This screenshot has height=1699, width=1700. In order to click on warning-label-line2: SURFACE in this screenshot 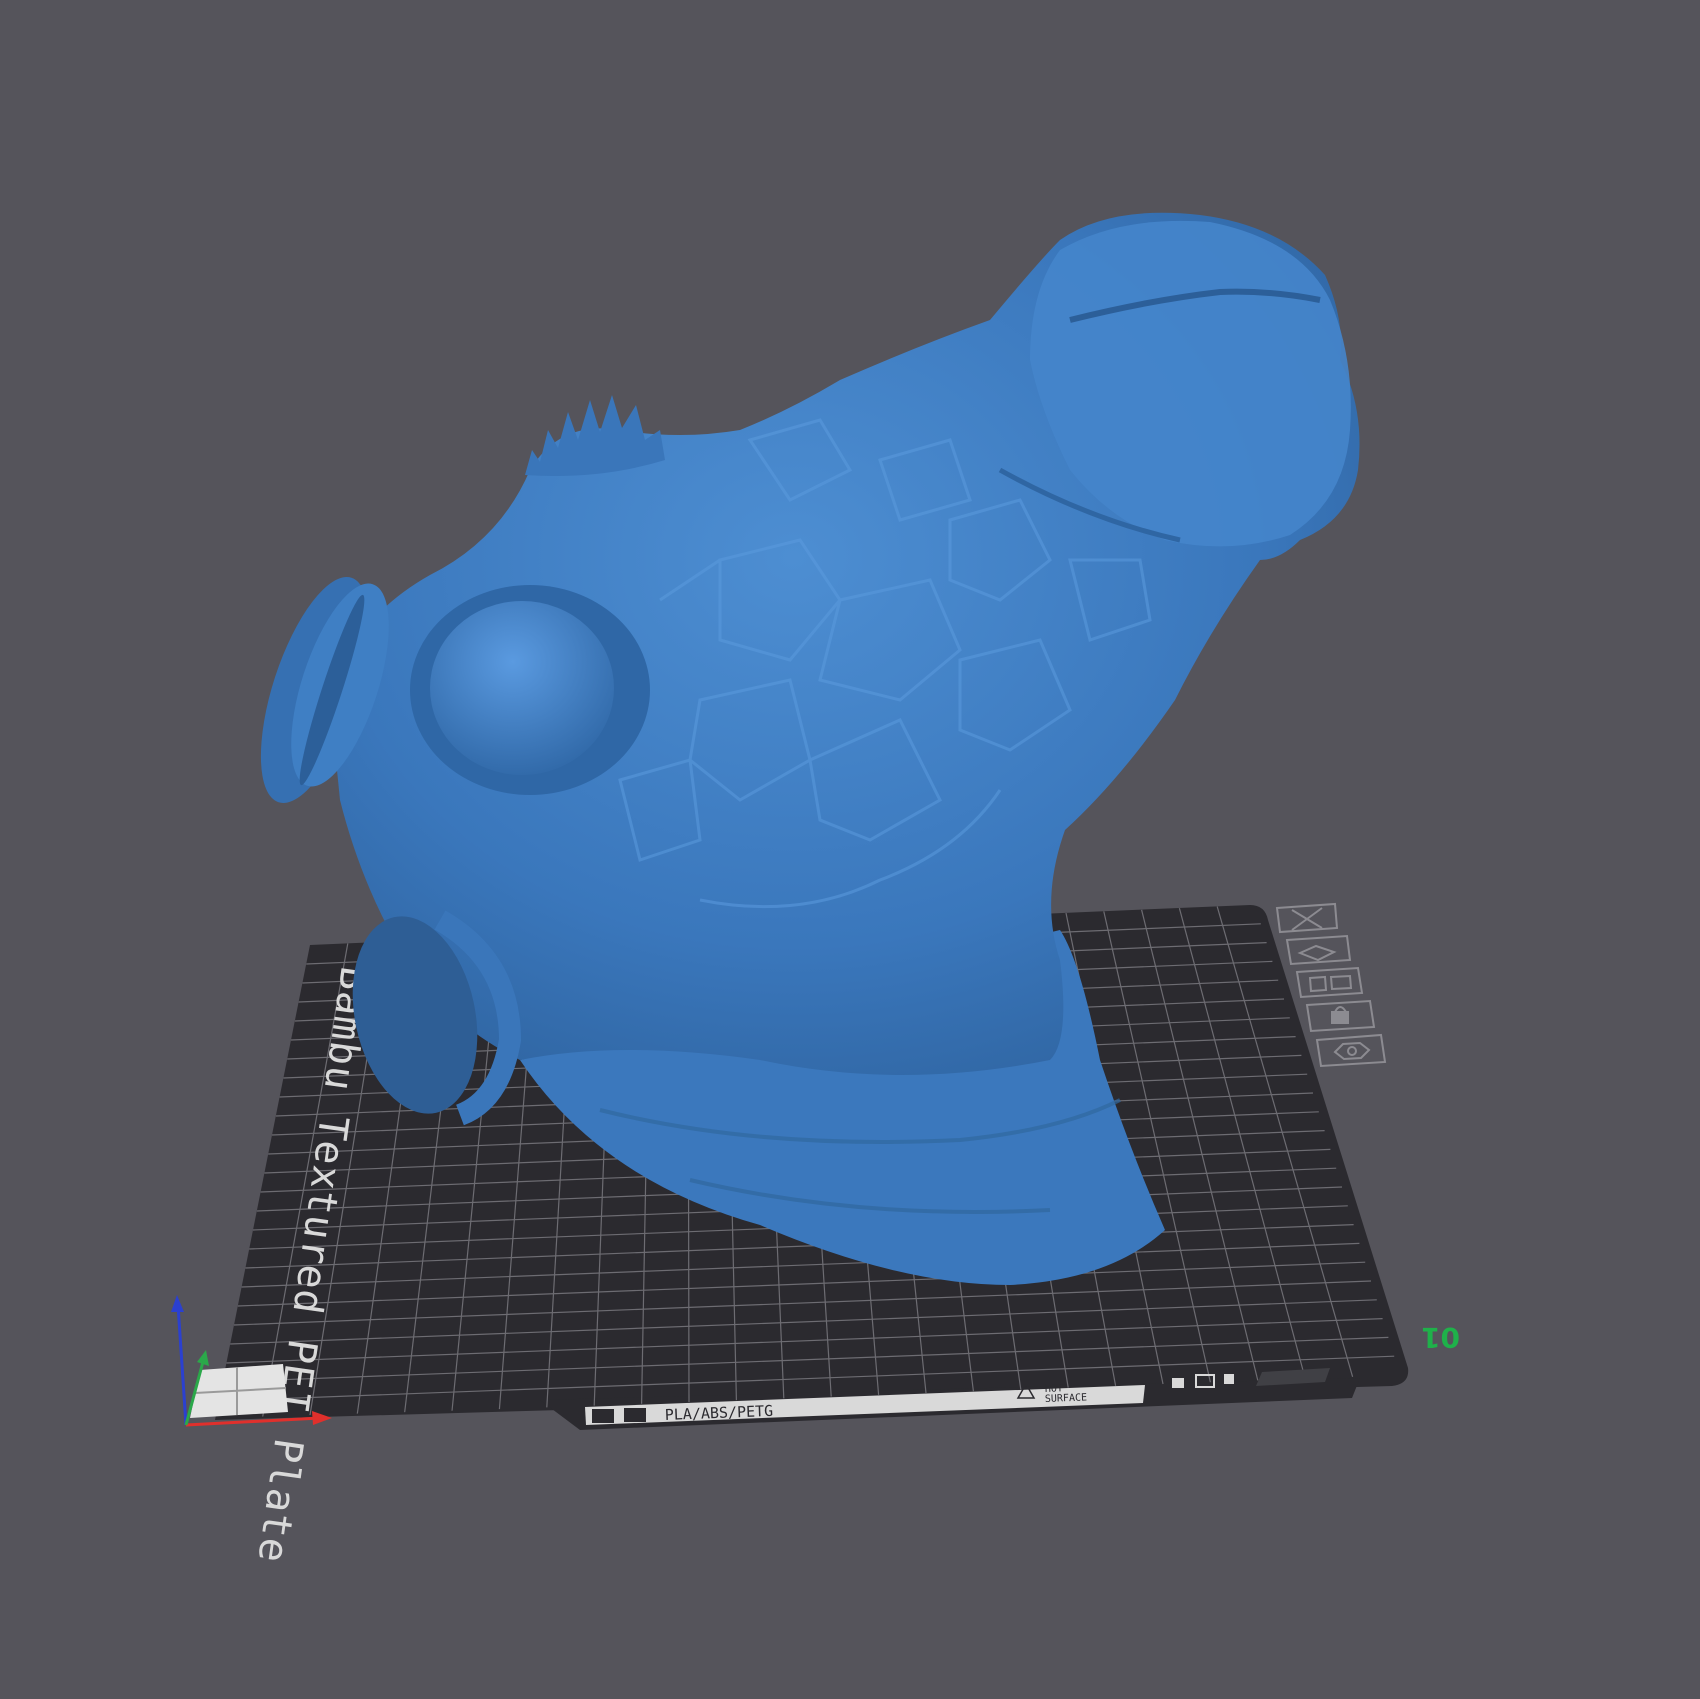, I will do `click(1066, 1398)`.